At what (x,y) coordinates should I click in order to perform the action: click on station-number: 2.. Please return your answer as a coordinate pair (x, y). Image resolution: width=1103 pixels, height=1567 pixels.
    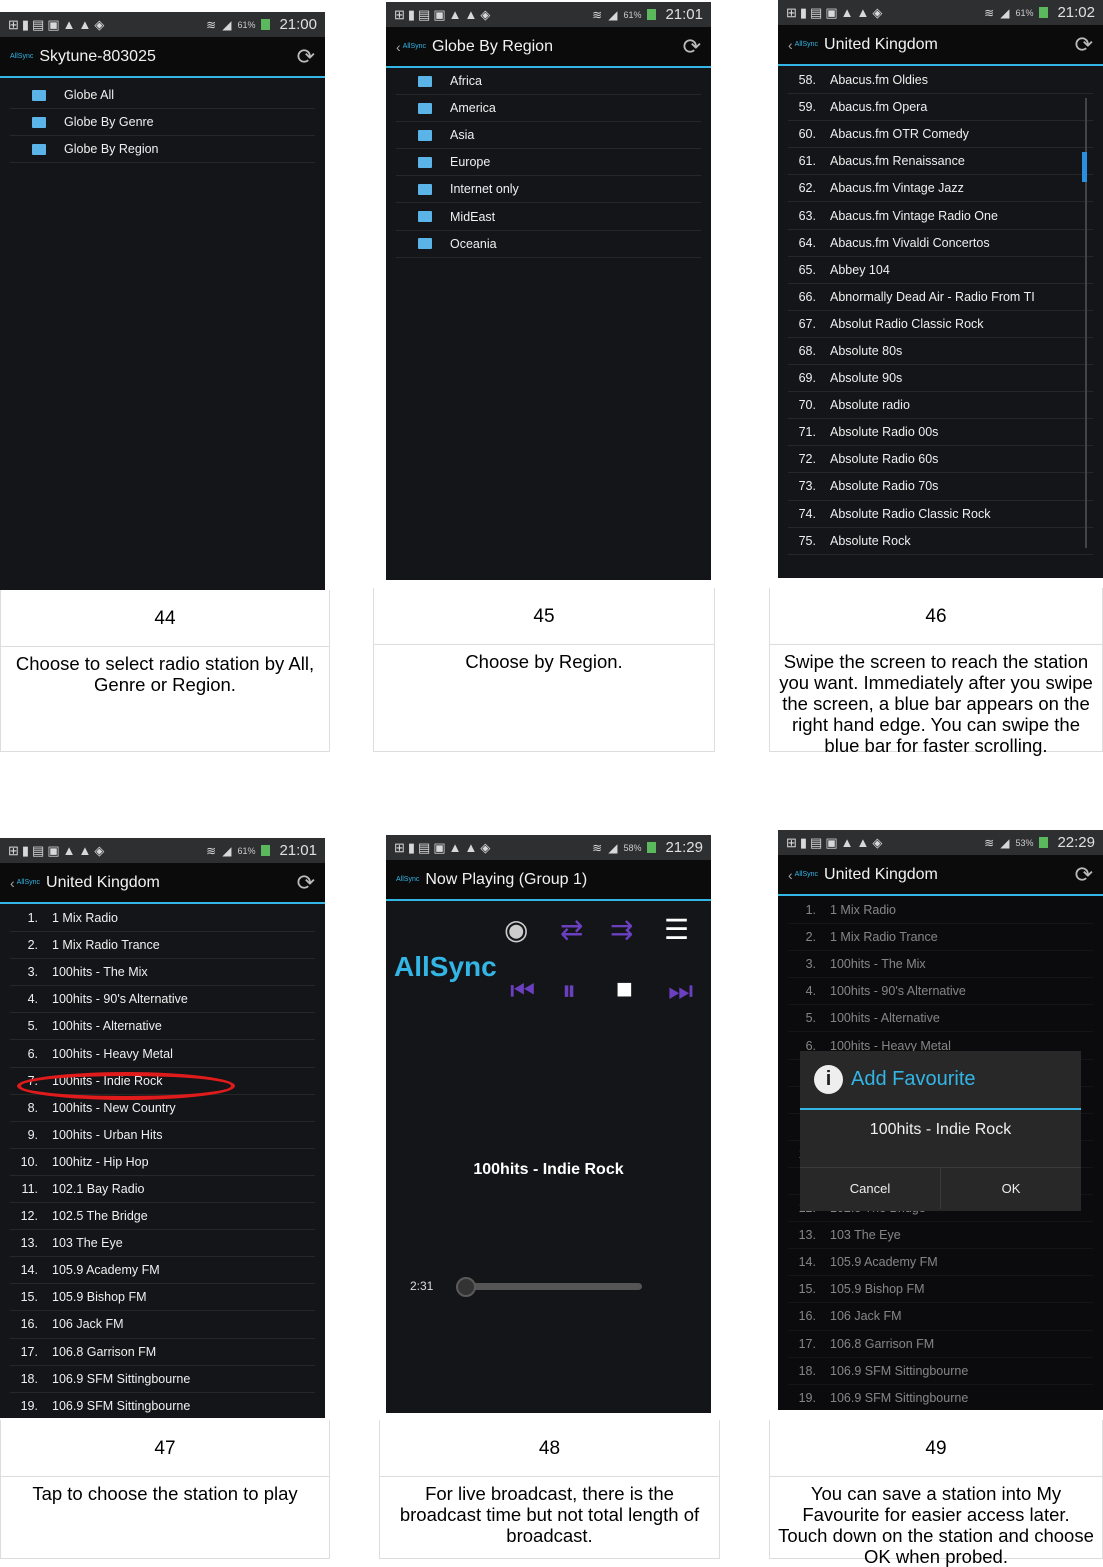
    Looking at the image, I should click on (32, 945).